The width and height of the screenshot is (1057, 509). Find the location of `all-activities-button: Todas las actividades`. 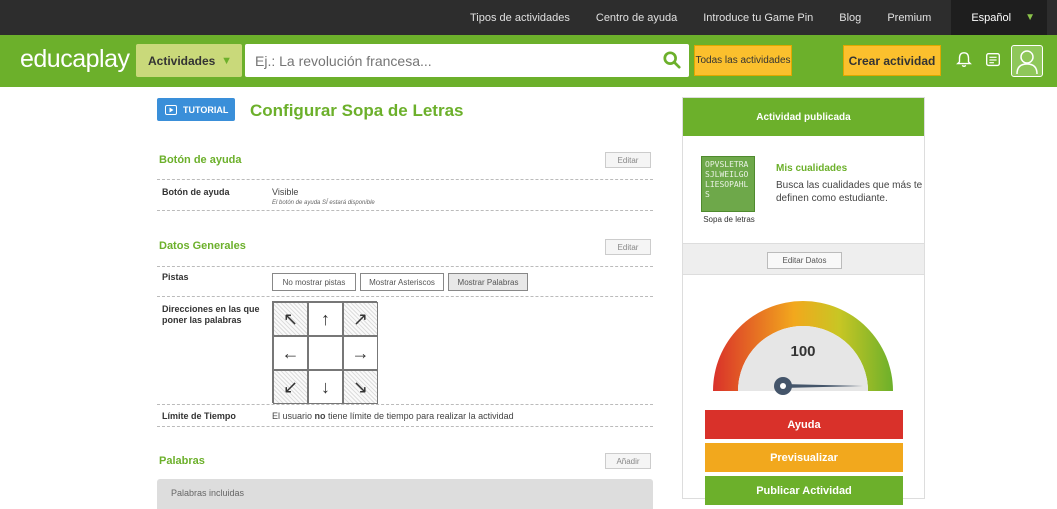

all-activities-button: Todas las actividades is located at coordinates (743, 60).